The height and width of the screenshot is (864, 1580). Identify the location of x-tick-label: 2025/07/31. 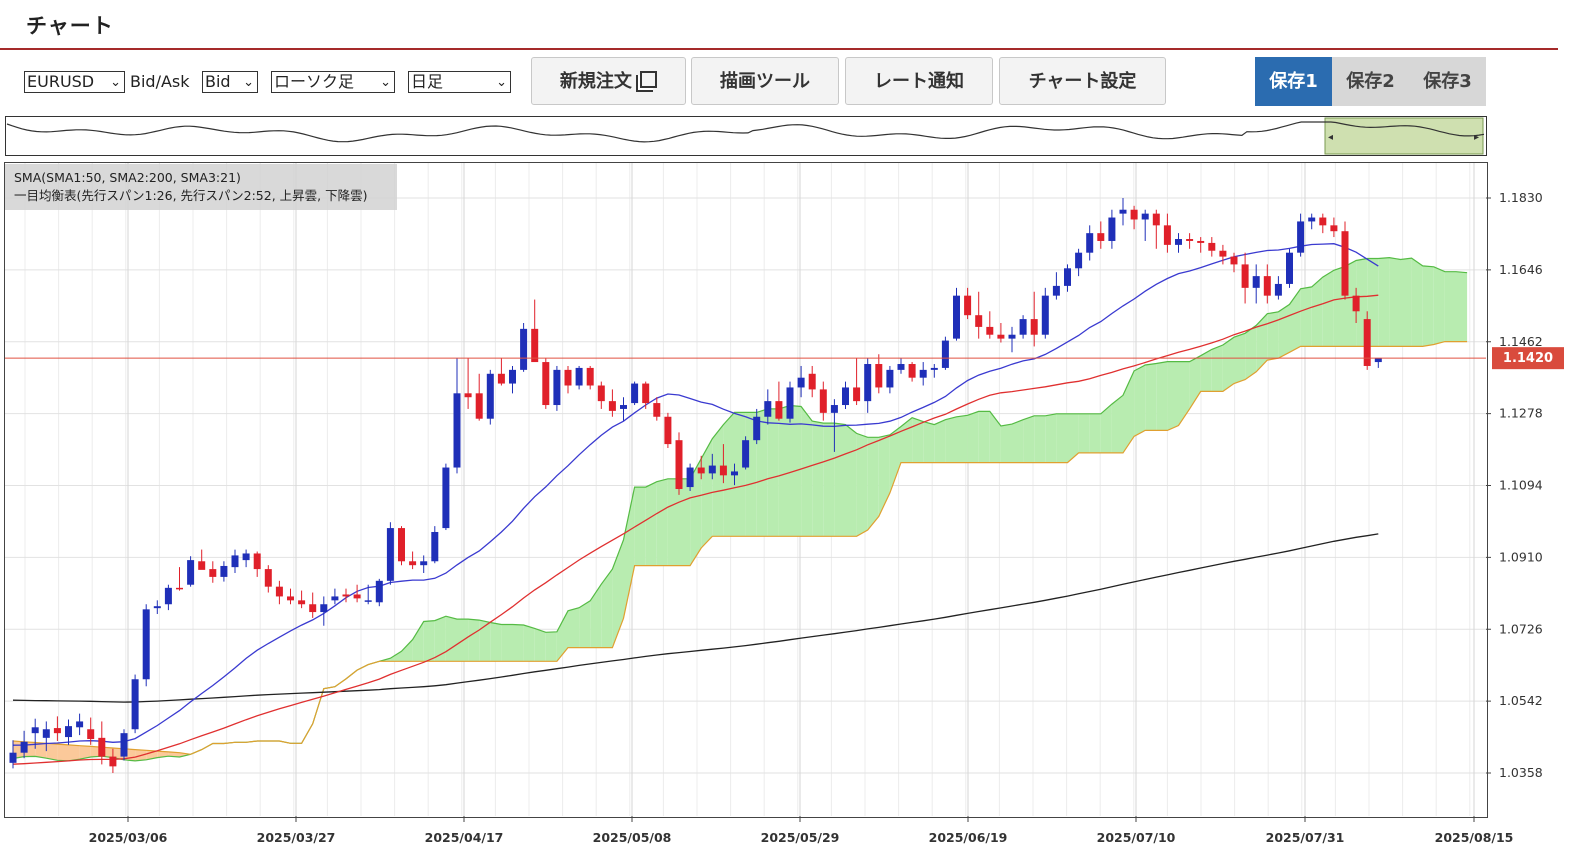
(1305, 837).